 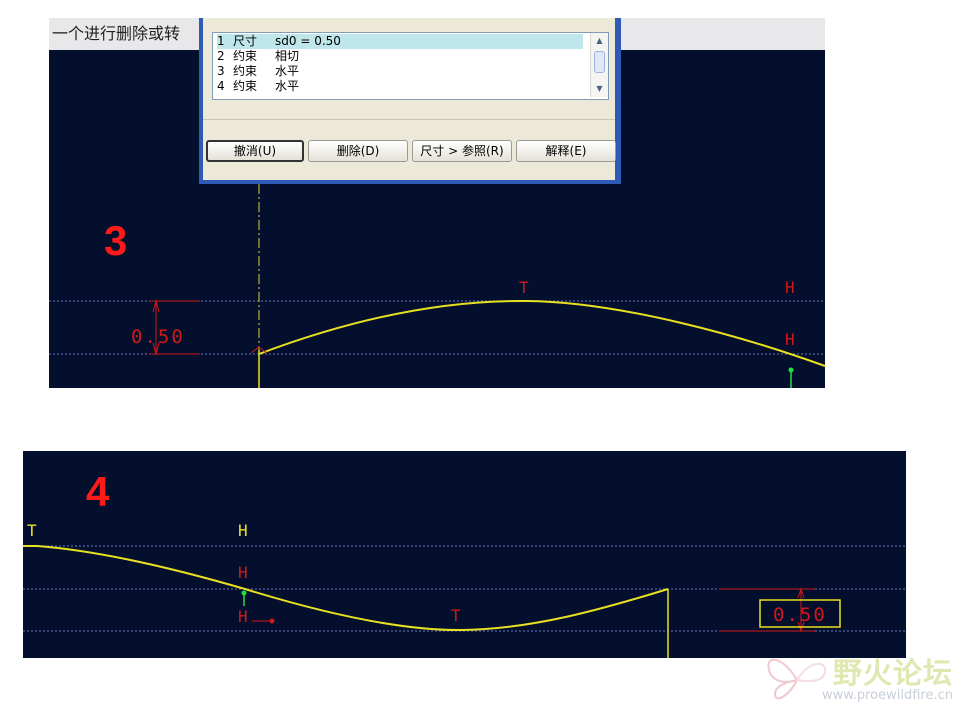 What do you see at coordinates (400, 86) in the screenshot?
I see `list-item: 4 约束 水平` at bounding box center [400, 86].